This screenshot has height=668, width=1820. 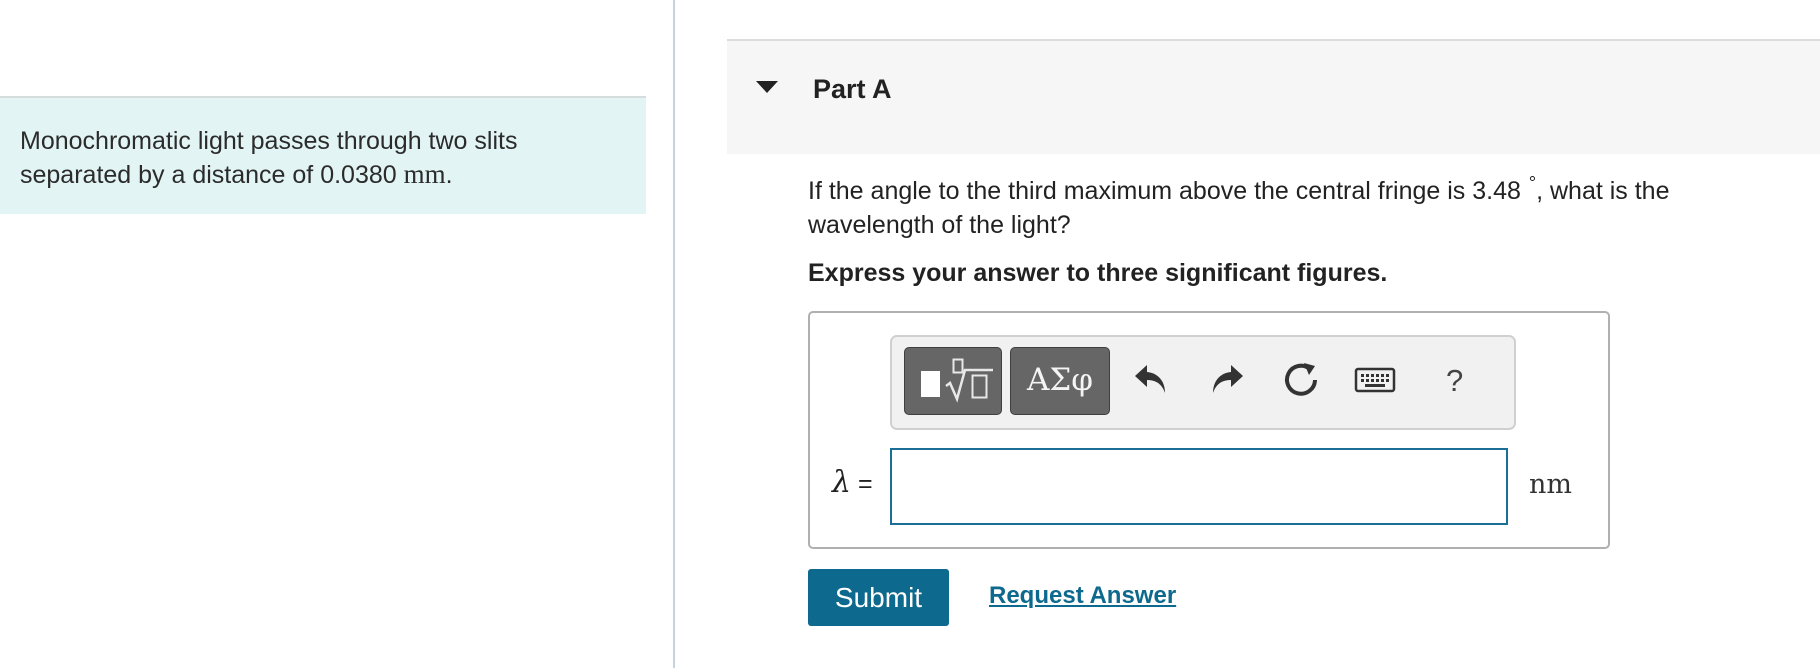 What do you see at coordinates (1454, 381) in the screenshot?
I see `help-button: ?` at bounding box center [1454, 381].